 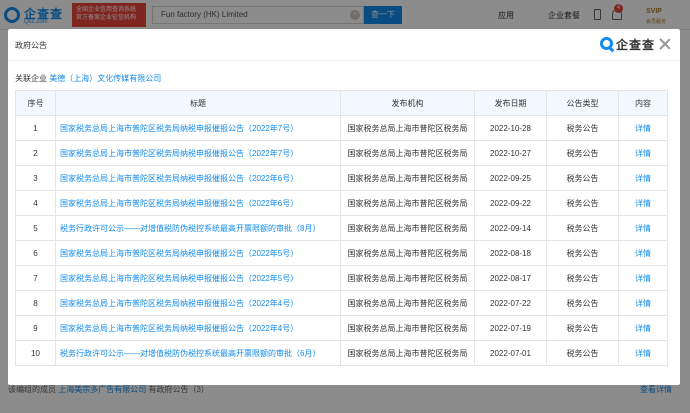 I want to click on publish-date: 2022-07-01, so click(x=510, y=353).